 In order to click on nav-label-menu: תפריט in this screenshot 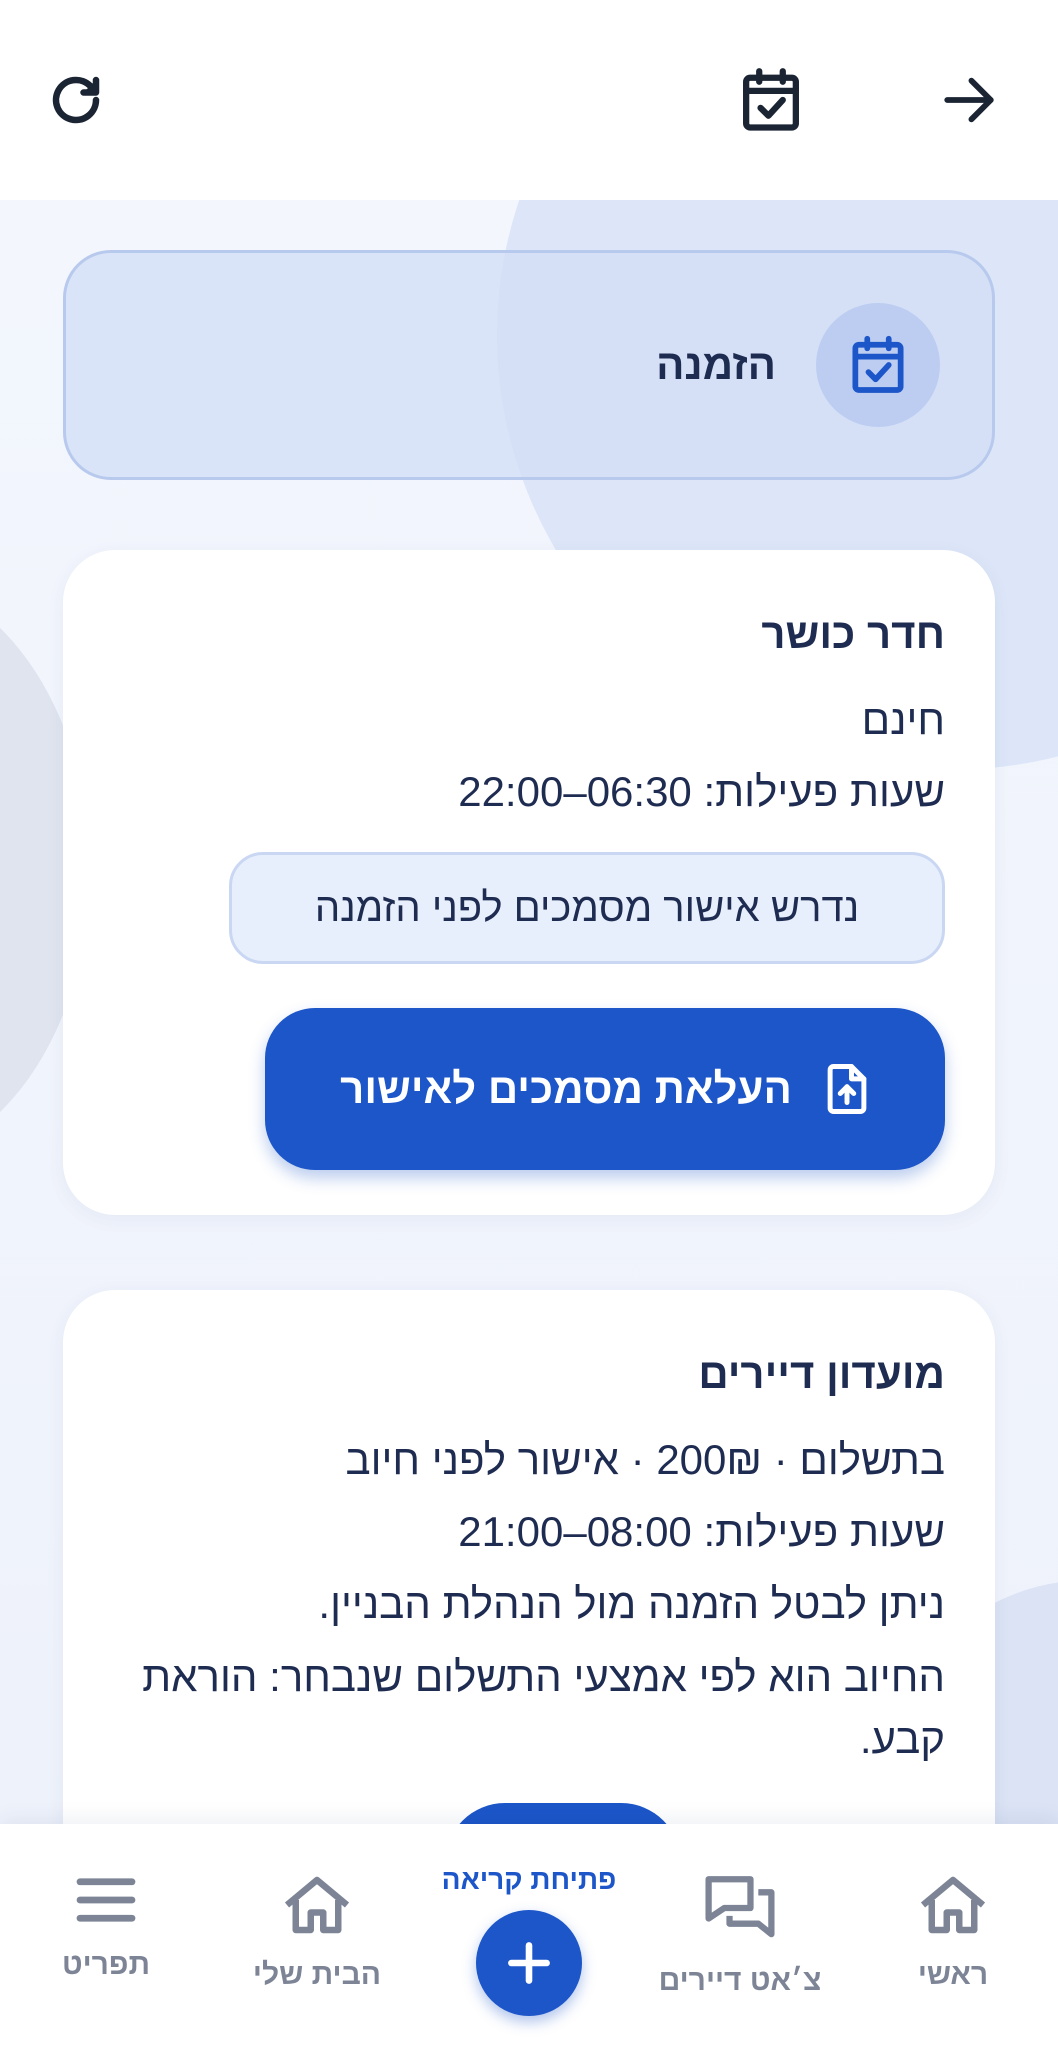, I will do `click(106, 1964)`.